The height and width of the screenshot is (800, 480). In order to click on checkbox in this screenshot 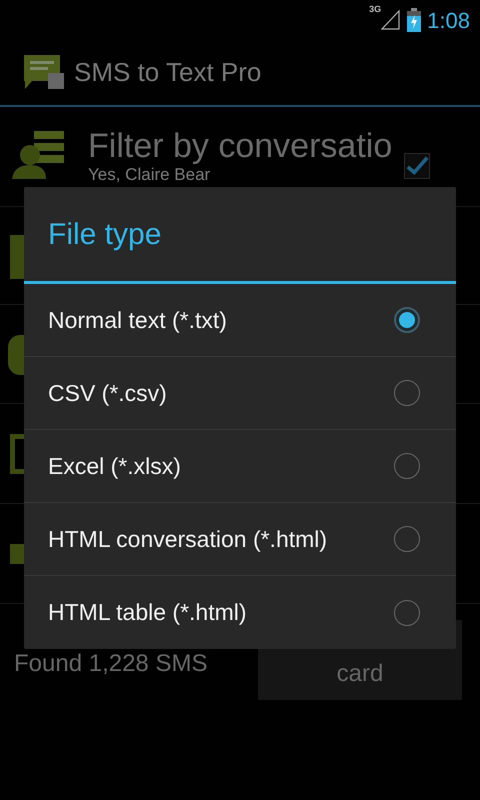, I will do `click(417, 166)`.